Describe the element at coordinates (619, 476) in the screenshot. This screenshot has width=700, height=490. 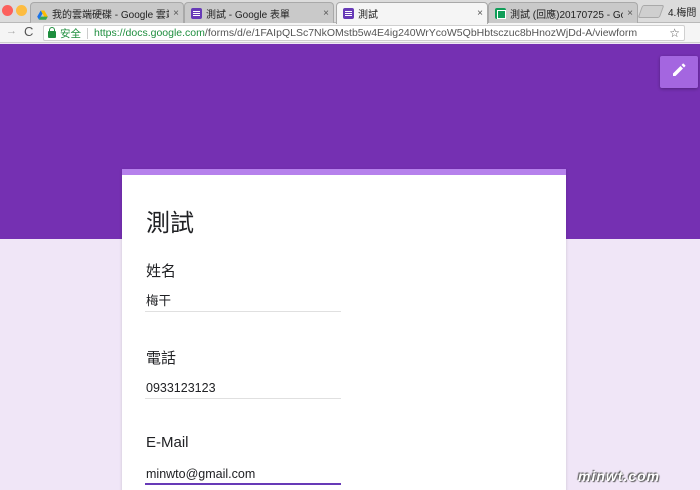
I see `watermark: minwt.com` at that location.